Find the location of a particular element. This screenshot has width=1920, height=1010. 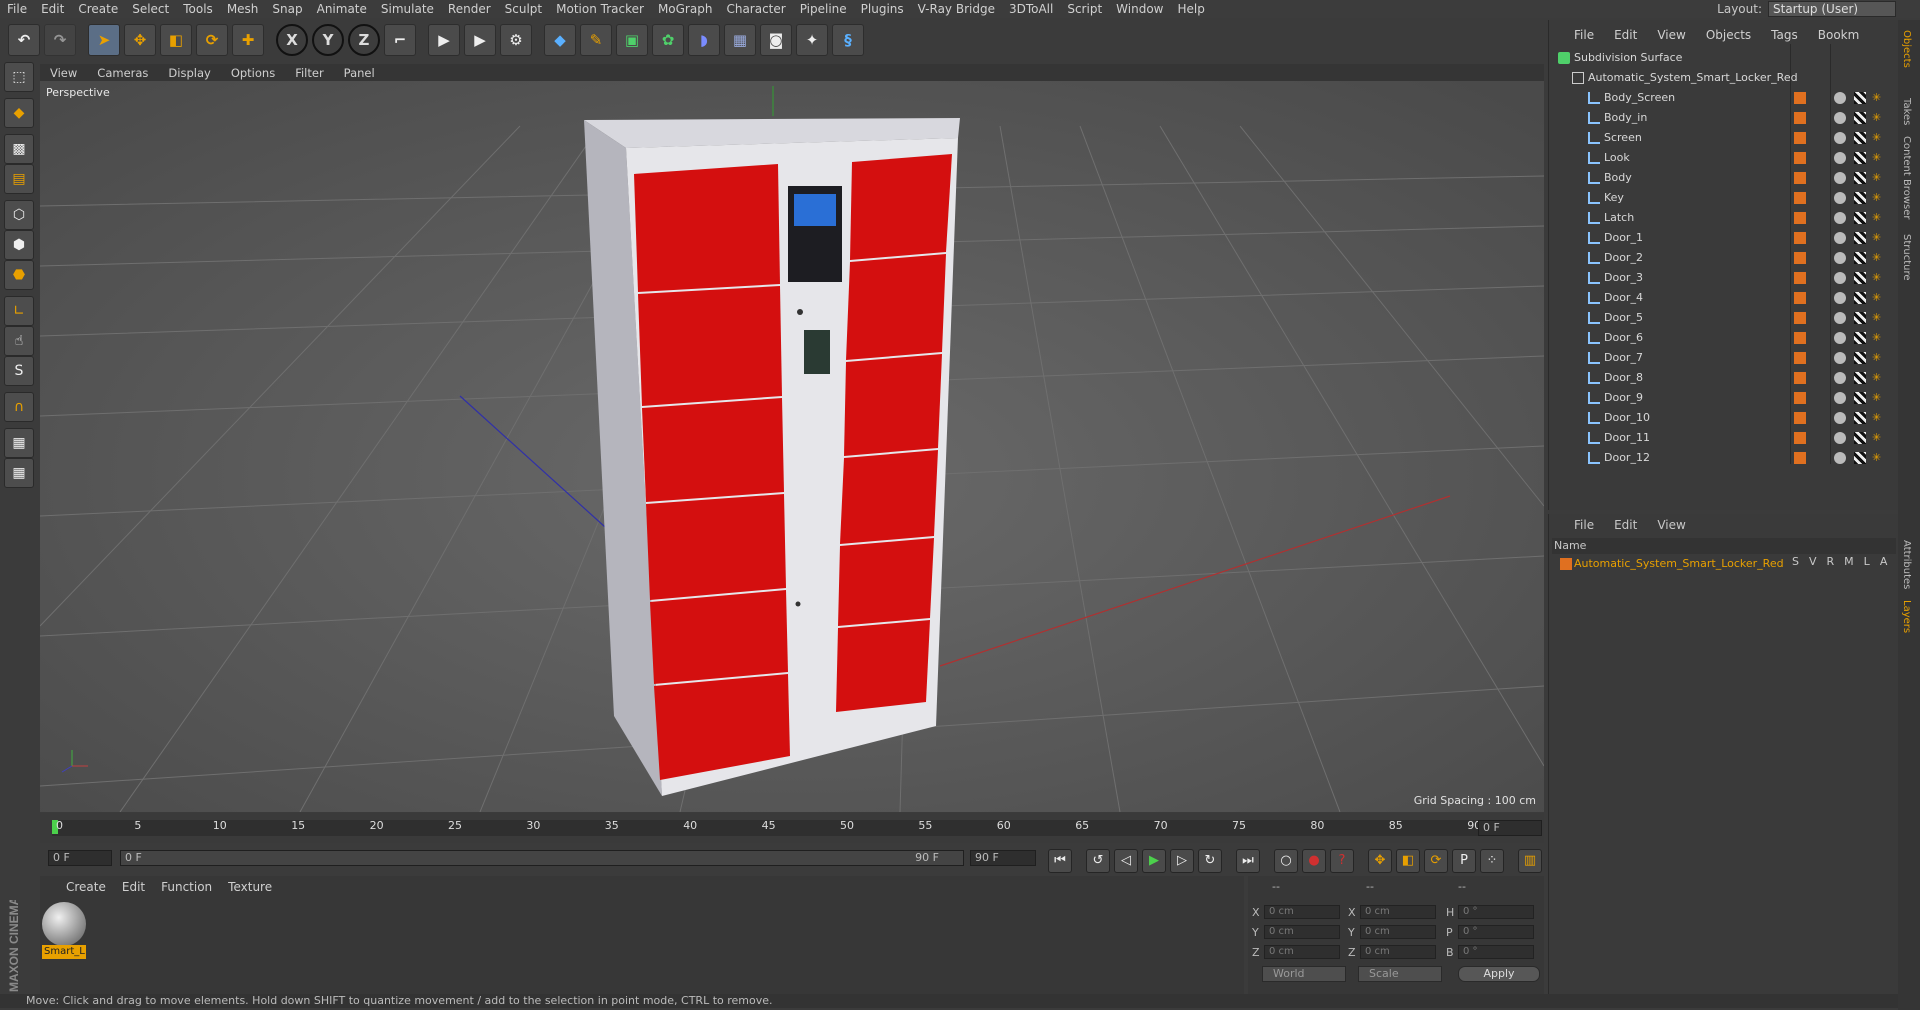

next-frame-icon: ▷ is located at coordinates (1182, 861).